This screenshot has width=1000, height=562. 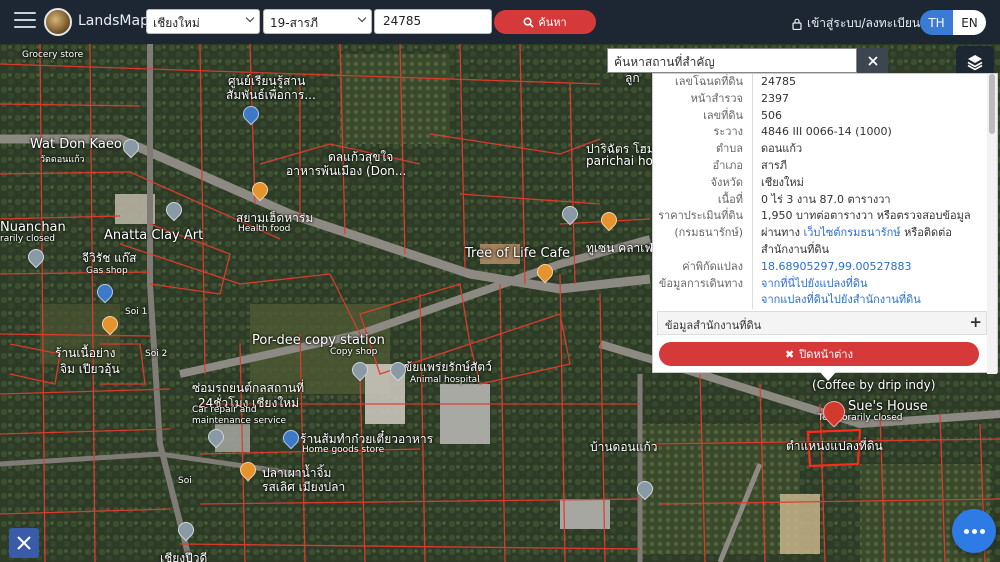 I want to click on map-place-label: รสเลิศ เมียงปลา, so click(x=303, y=487).